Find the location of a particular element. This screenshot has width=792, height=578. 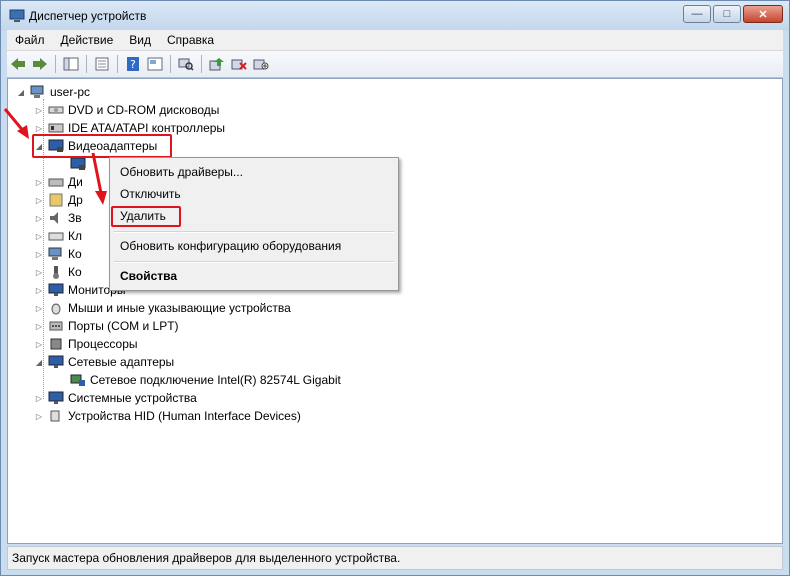

port-icon is located at coordinates (56, 326).